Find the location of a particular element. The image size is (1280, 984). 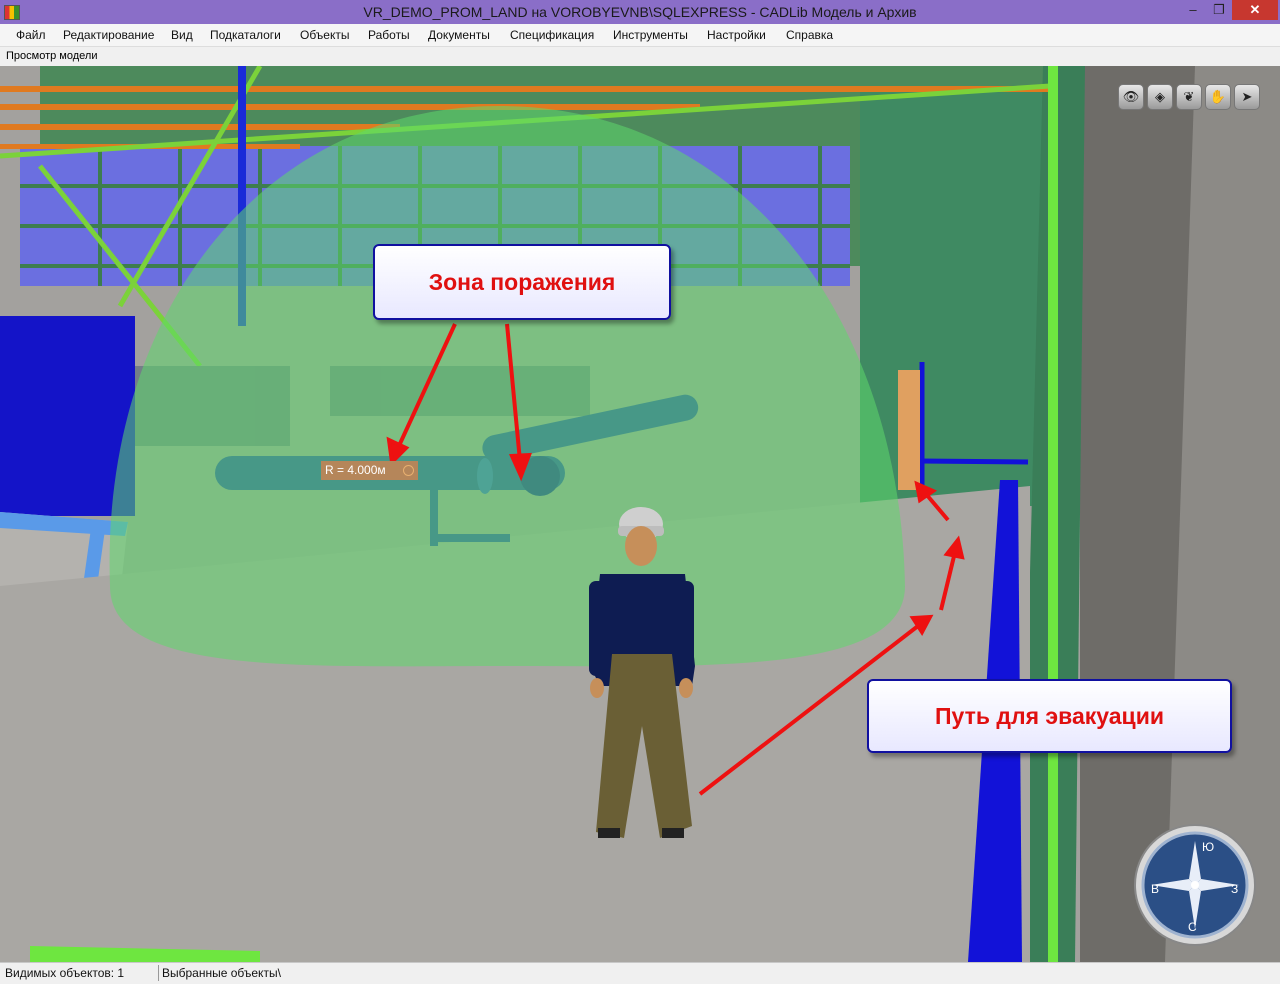

green-column is located at coordinates (1053, 514).